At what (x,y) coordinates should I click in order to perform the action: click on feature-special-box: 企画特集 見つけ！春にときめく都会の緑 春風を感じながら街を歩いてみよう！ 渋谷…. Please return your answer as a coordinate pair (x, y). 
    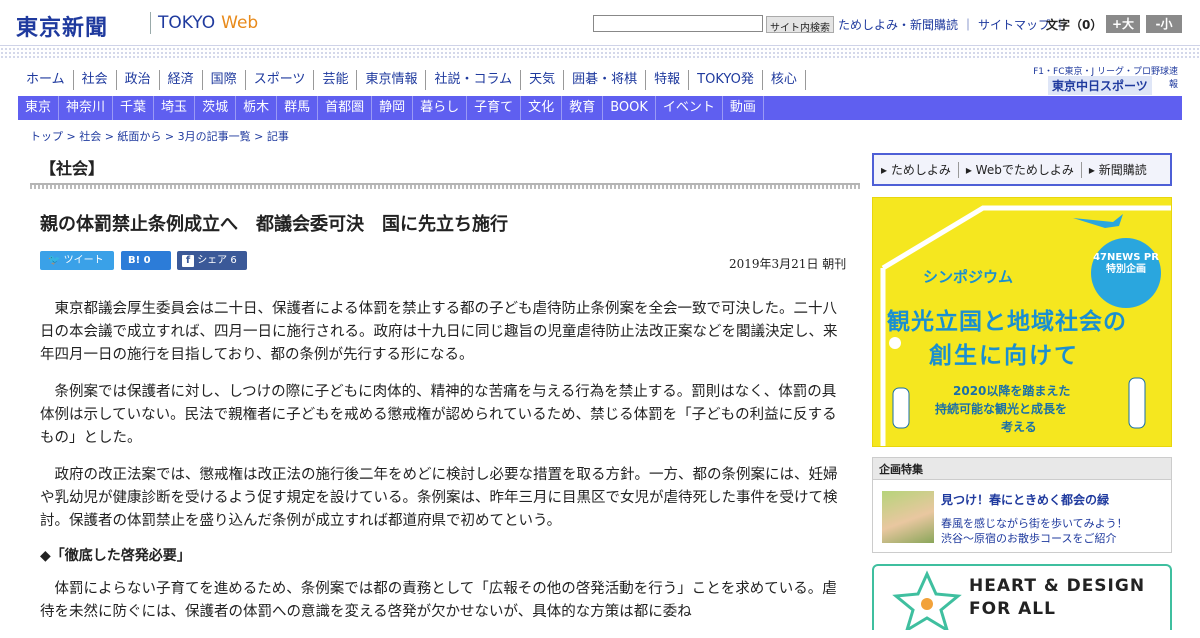
    Looking at the image, I should click on (1022, 505).